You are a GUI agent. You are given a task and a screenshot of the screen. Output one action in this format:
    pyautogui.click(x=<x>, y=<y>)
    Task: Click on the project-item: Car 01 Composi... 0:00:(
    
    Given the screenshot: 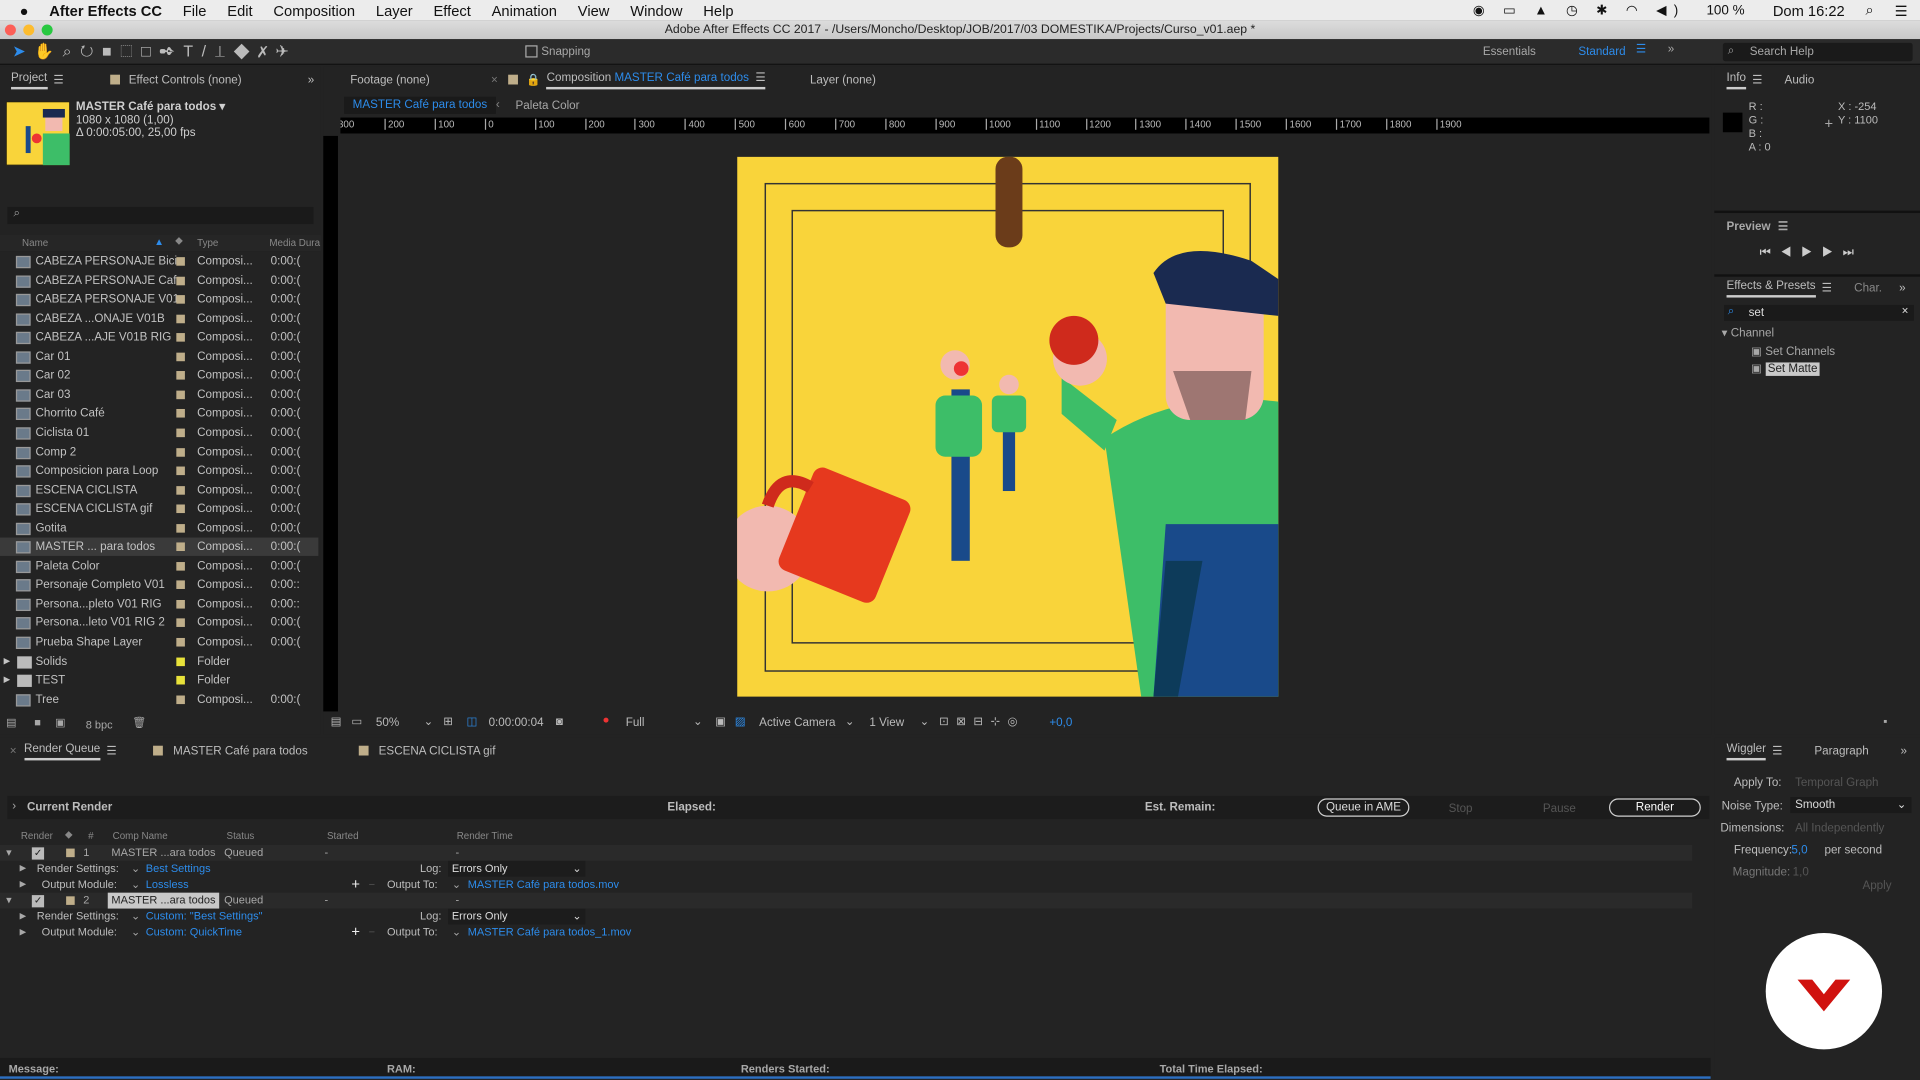 What is the action you would take?
    pyautogui.click(x=159, y=356)
    